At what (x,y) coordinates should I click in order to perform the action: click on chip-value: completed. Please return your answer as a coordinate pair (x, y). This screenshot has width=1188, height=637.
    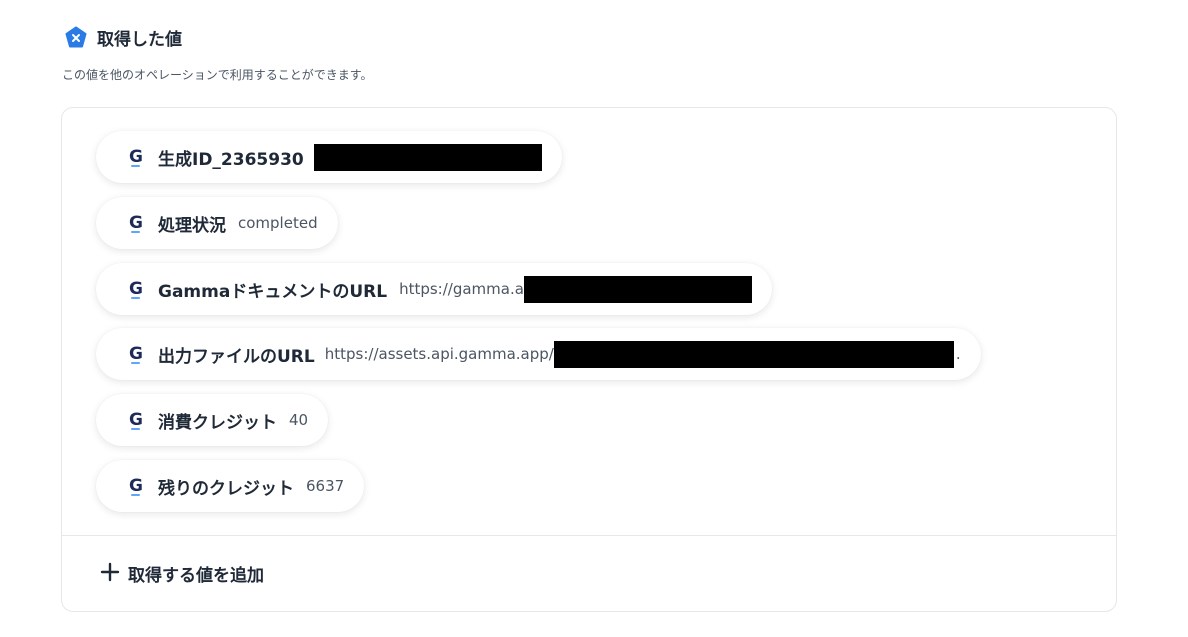
    Looking at the image, I should click on (278, 223).